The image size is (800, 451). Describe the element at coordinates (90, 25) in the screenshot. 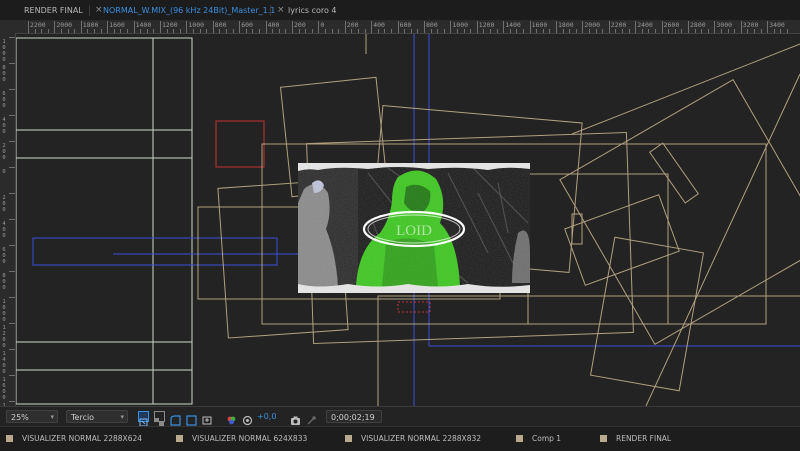

I see `ruler-label: 1800` at that location.